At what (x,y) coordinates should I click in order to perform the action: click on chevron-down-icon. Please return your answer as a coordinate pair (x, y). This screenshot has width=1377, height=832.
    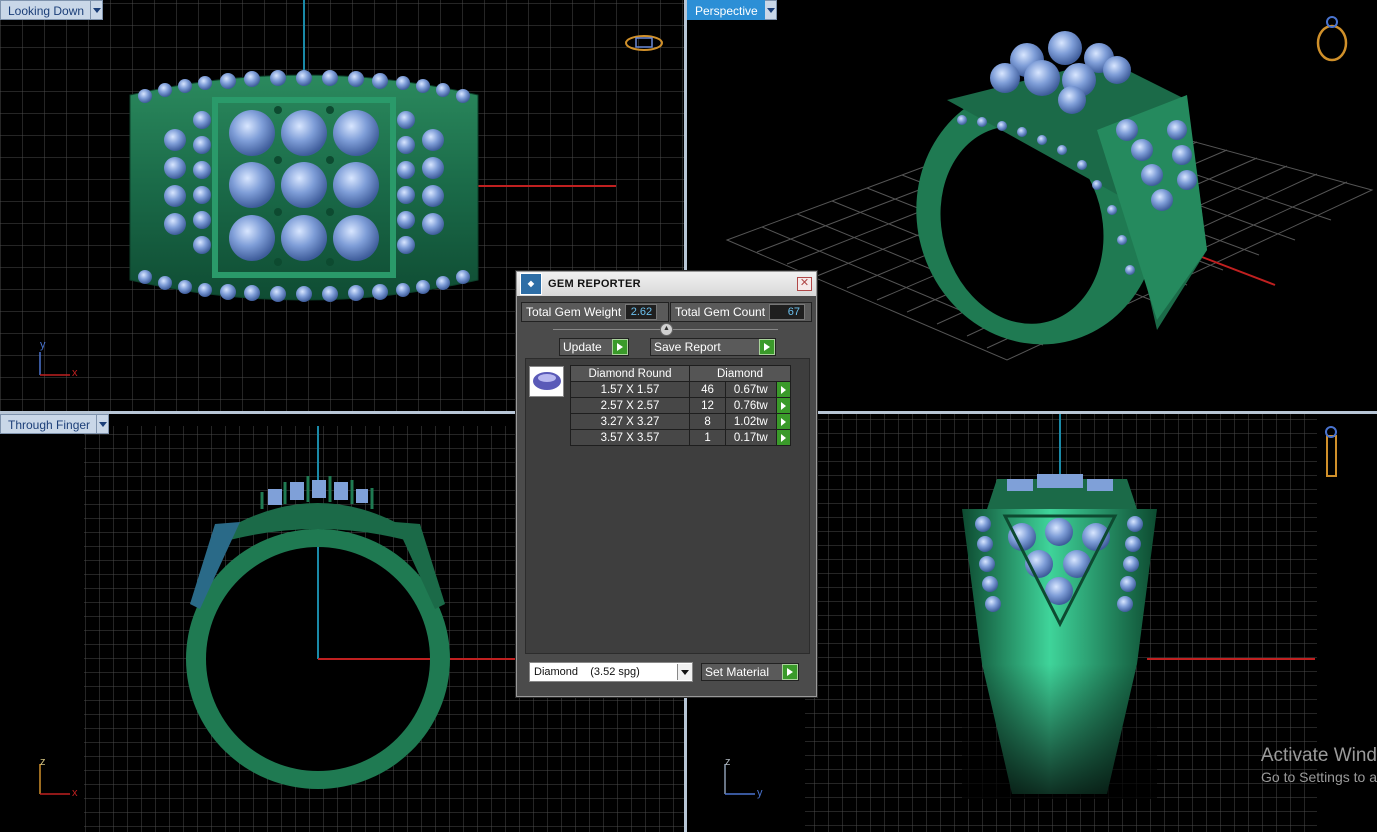
    Looking at the image, I should click on (684, 672).